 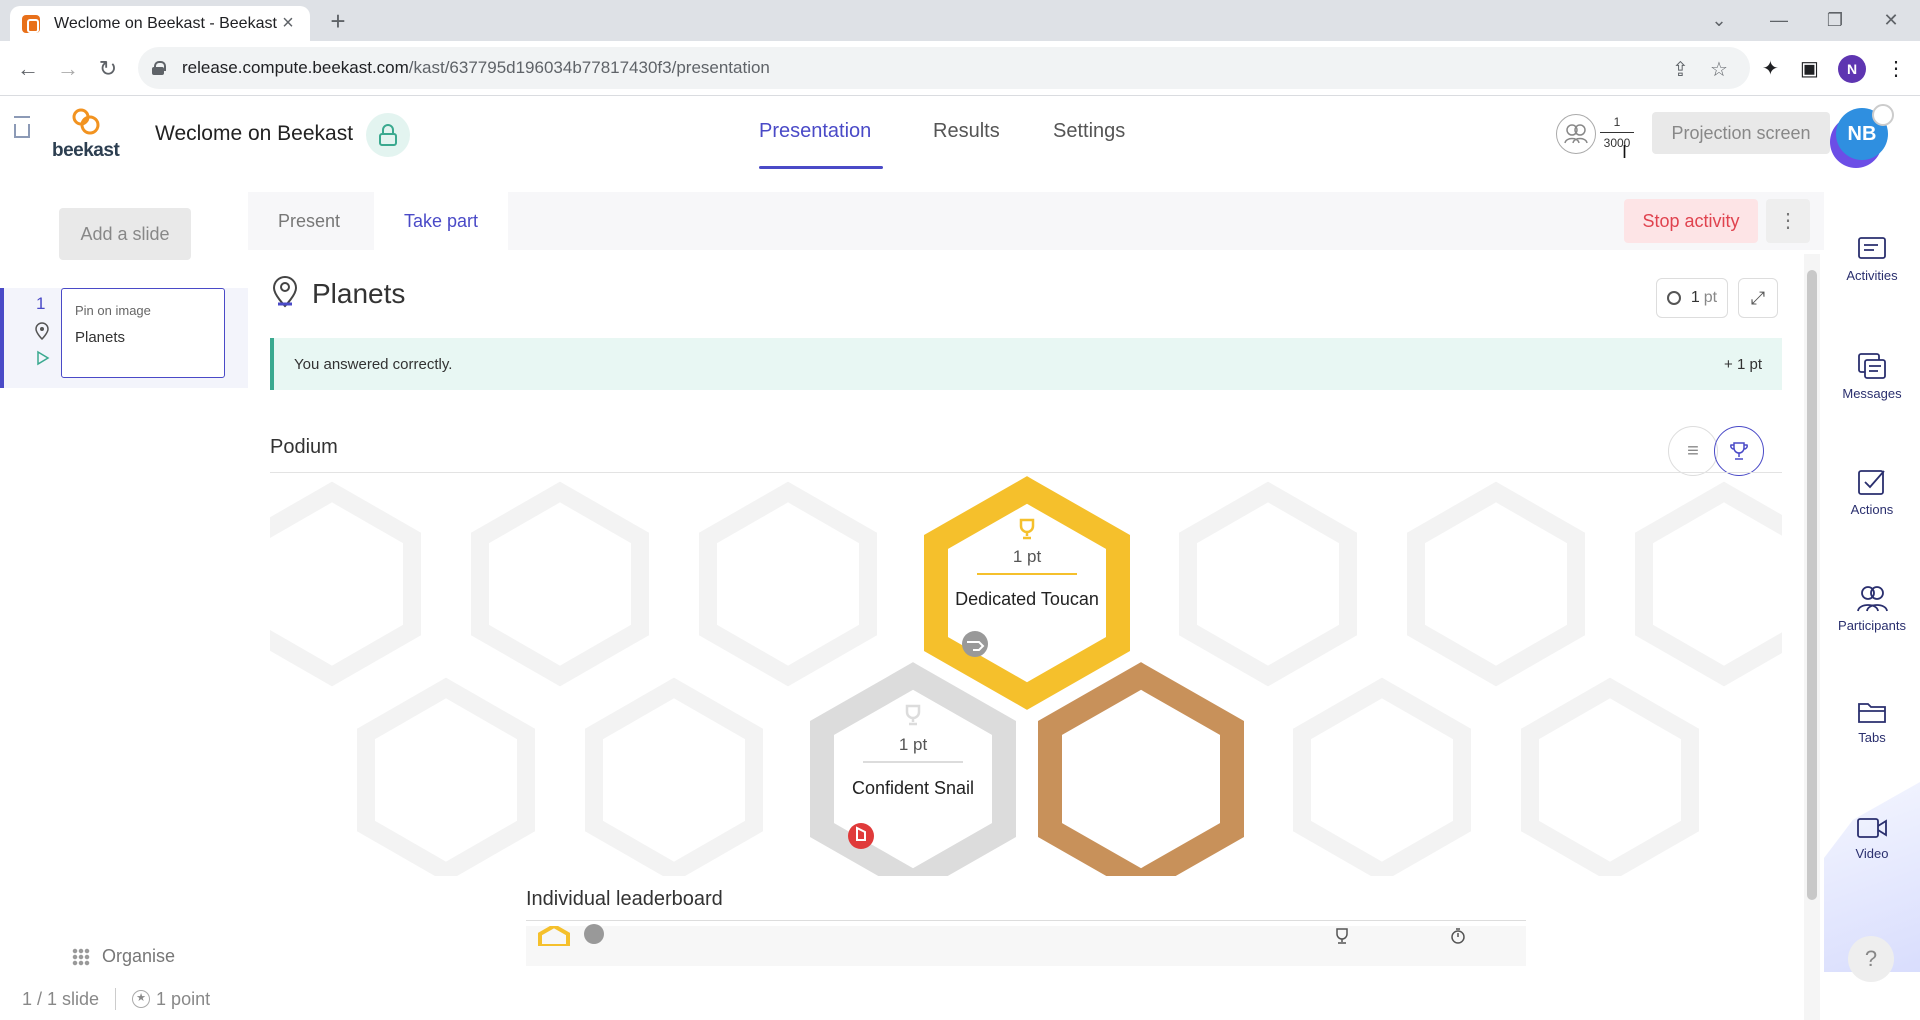 I want to click on restore-icon: ❐, so click(x=1835, y=20).